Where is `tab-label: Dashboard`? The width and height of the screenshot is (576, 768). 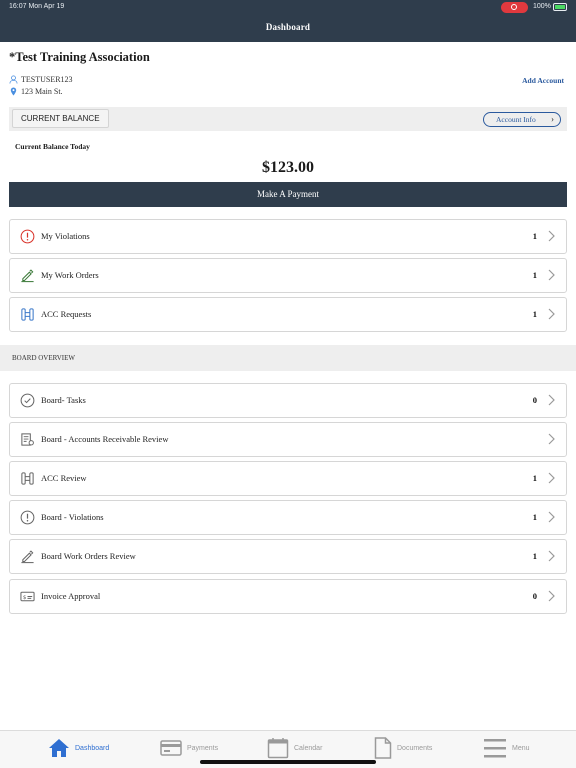
tab-label: Dashboard is located at coordinates (92, 748).